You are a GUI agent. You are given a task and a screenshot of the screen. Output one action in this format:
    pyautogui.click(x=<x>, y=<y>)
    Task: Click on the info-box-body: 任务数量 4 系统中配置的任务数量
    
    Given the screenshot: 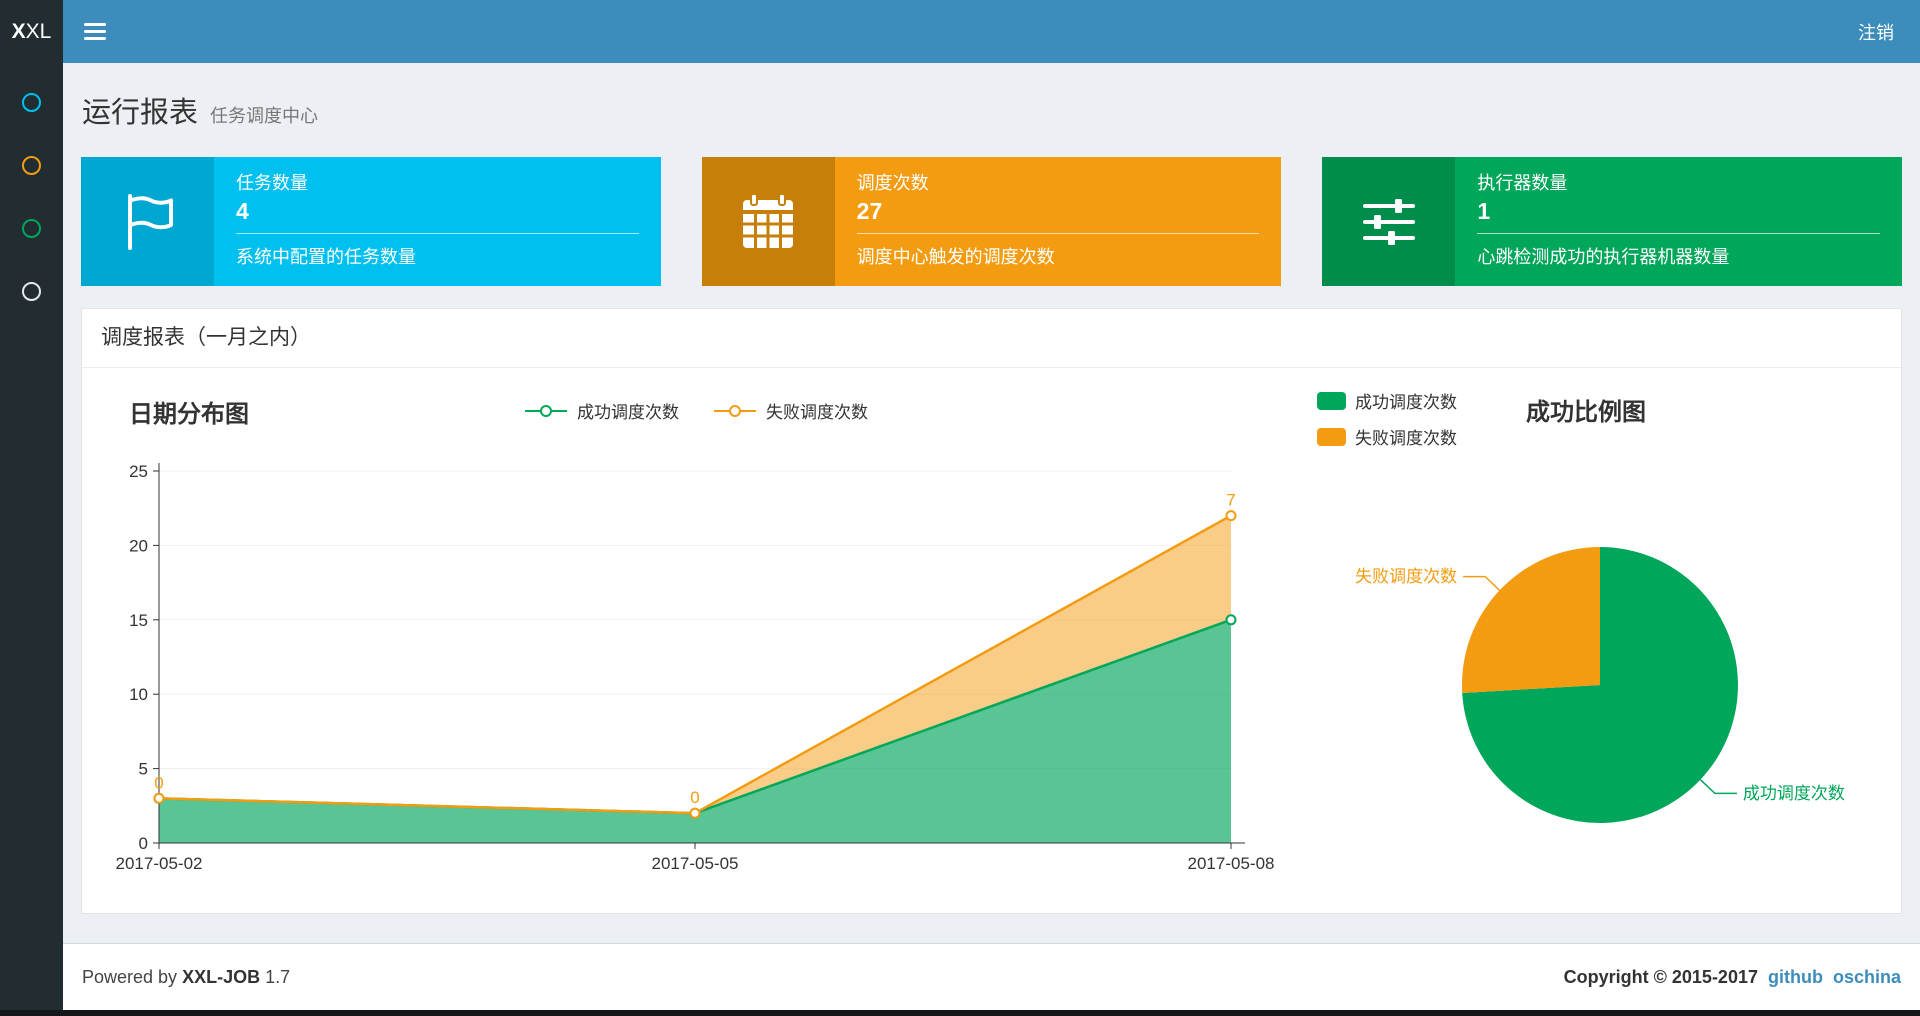 What is the action you would take?
    pyautogui.click(x=437, y=221)
    